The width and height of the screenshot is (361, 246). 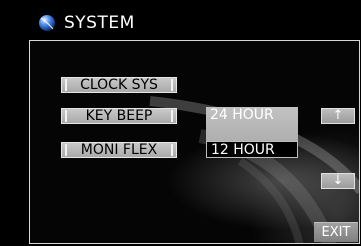 What do you see at coordinates (119, 85) in the screenshot?
I see `clock-sys-button: CLOCK SYS` at bounding box center [119, 85].